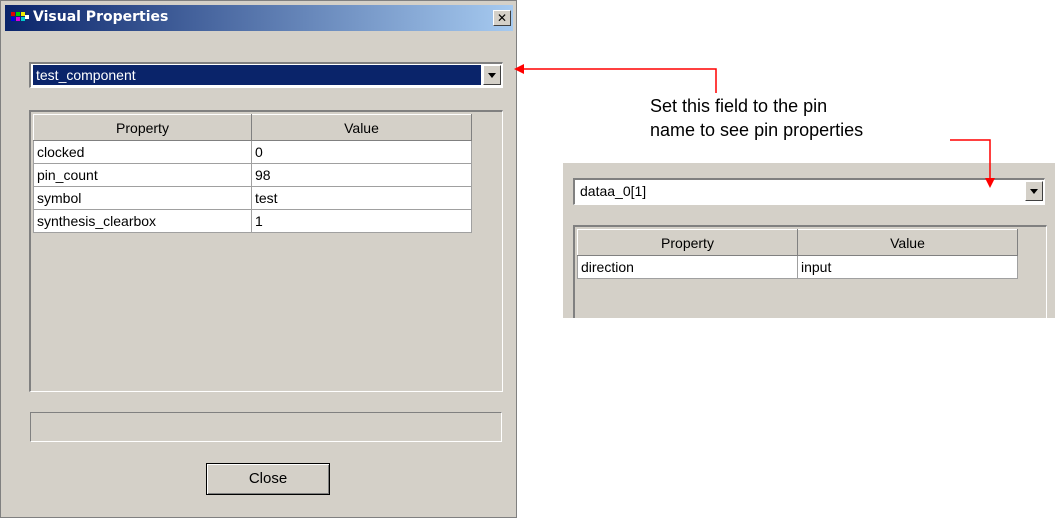  I want to click on annotation-arrows, so click(754, 126).